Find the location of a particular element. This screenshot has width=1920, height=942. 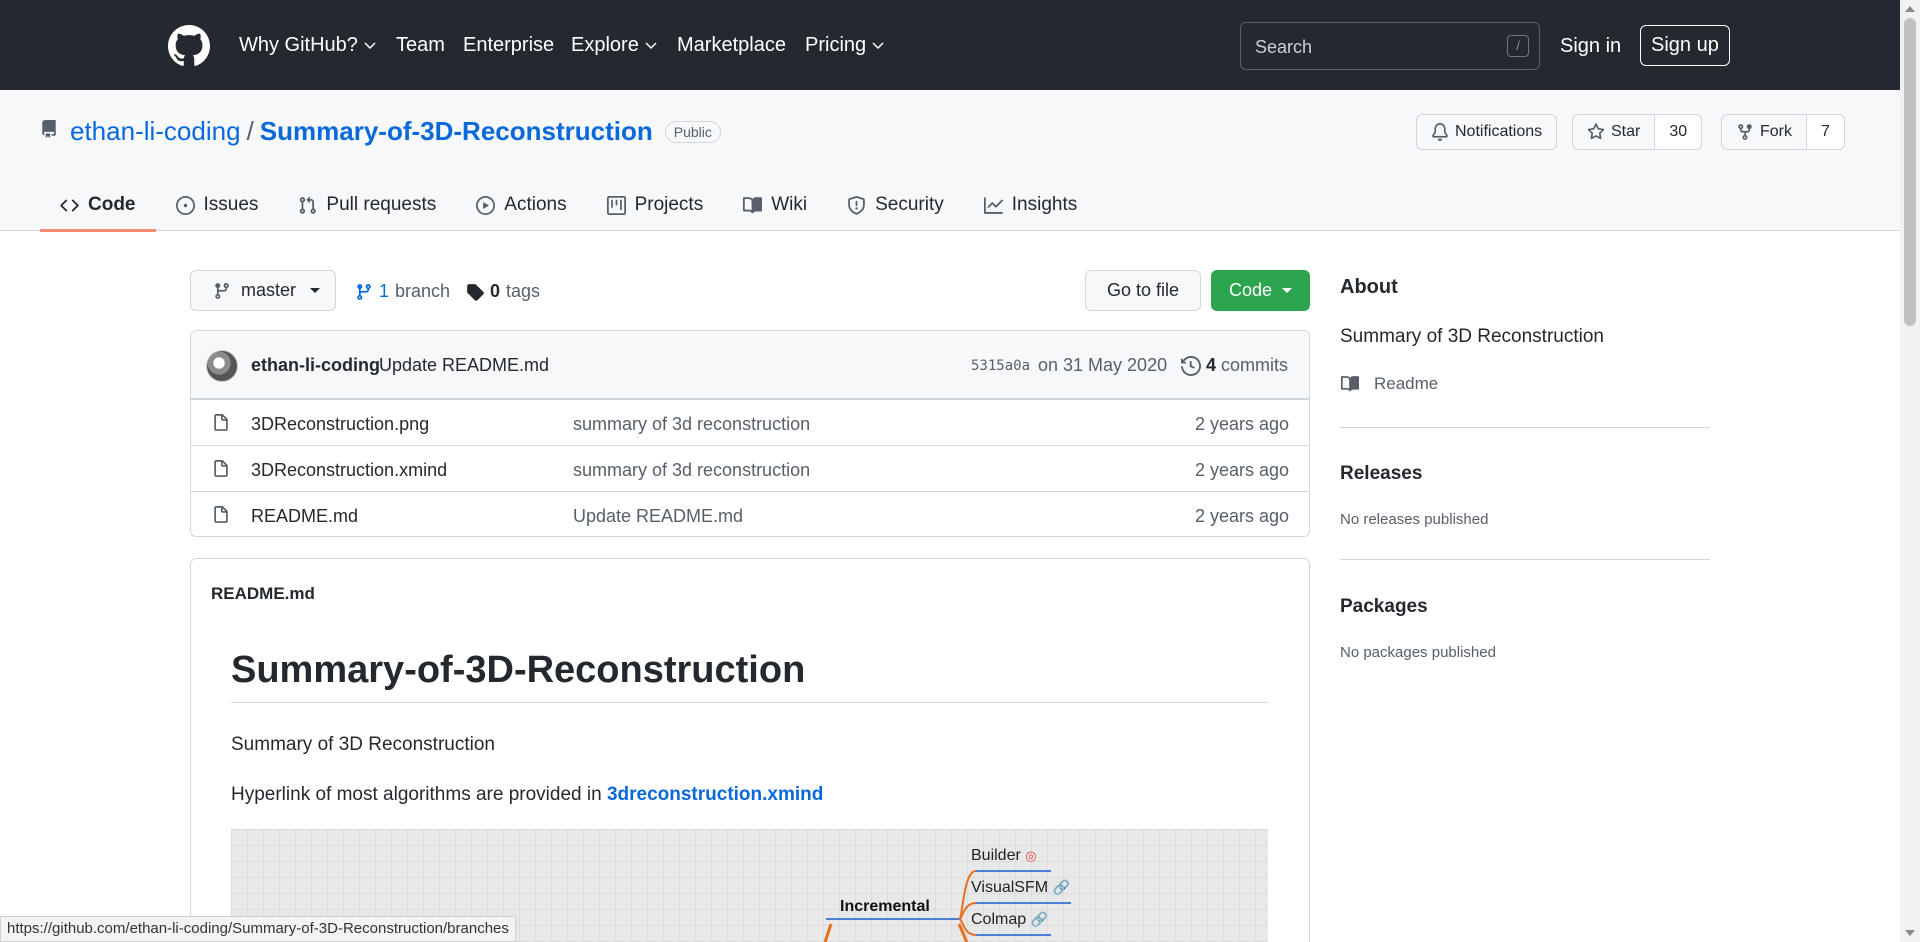

packages-note: No packages published is located at coordinates (1418, 652).